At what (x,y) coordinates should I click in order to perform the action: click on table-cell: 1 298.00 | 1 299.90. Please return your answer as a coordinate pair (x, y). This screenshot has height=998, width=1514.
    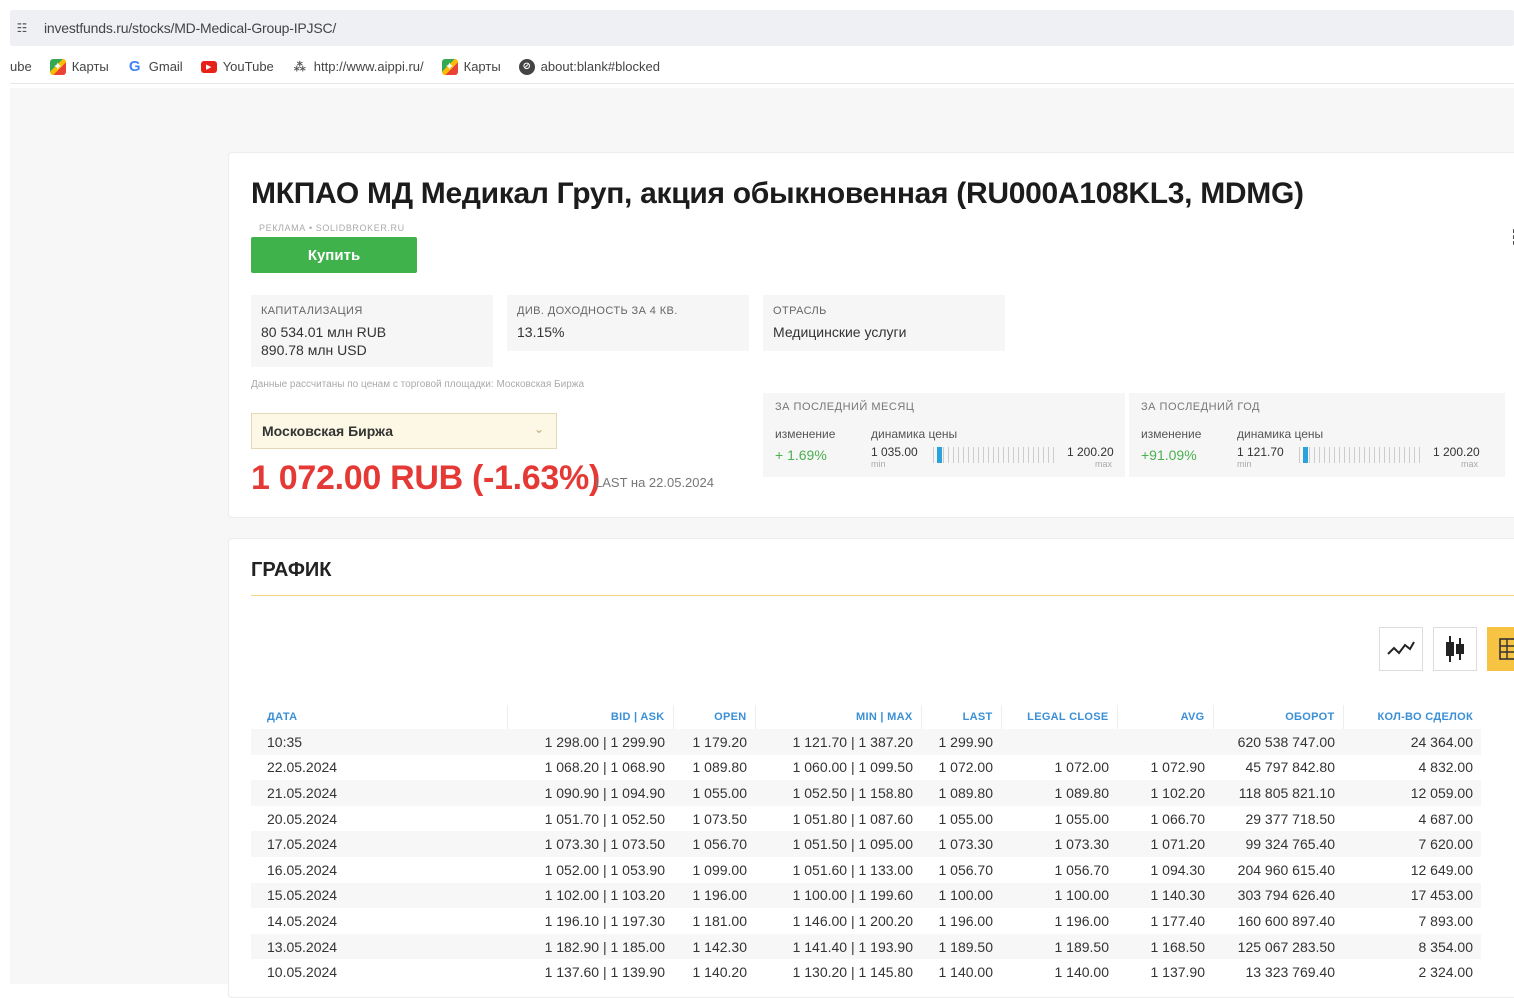
    Looking at the image, I should click on (604, 741).